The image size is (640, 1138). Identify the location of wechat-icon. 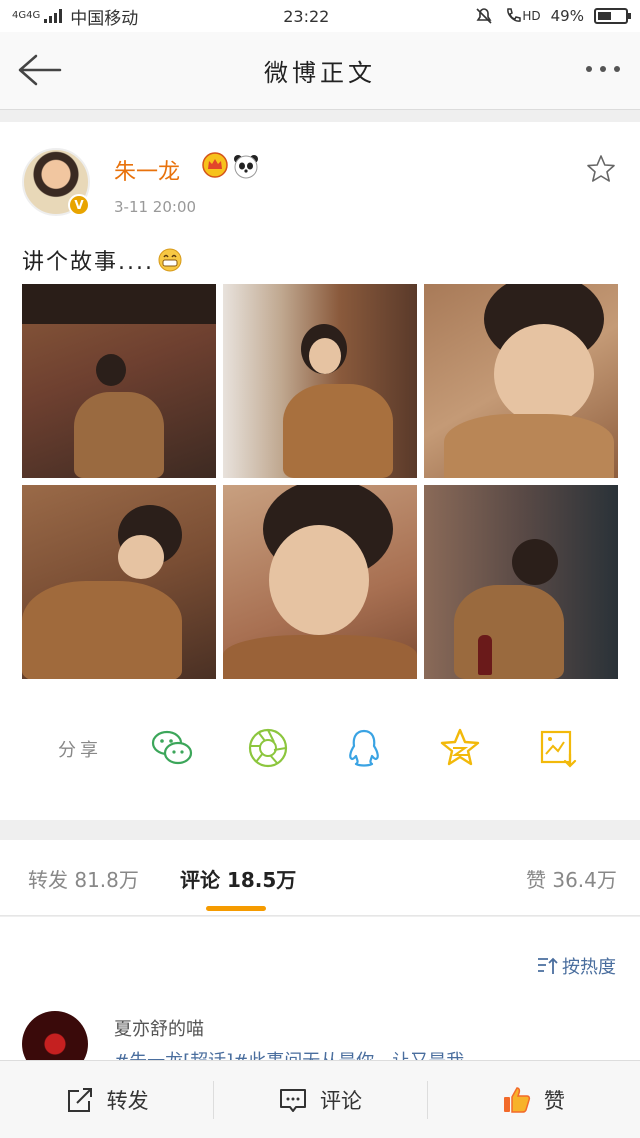
(172, 748).